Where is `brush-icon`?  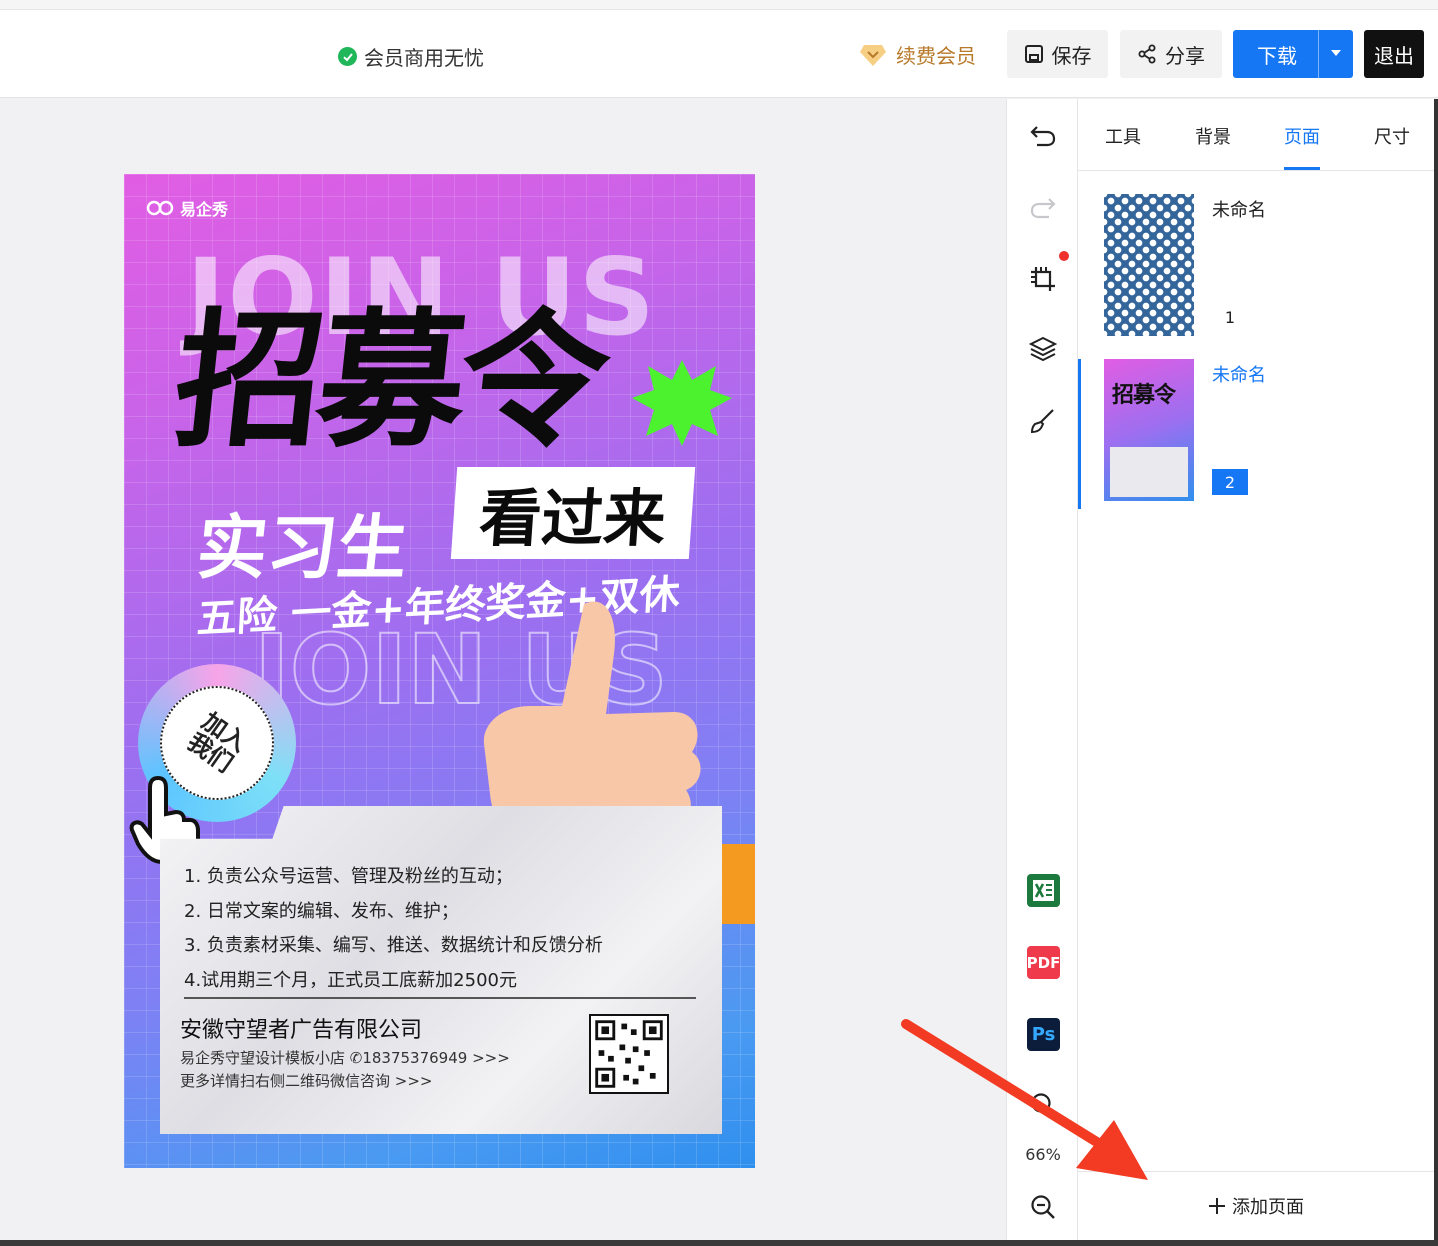 brush-icon is located at coordinates (1043, 421).